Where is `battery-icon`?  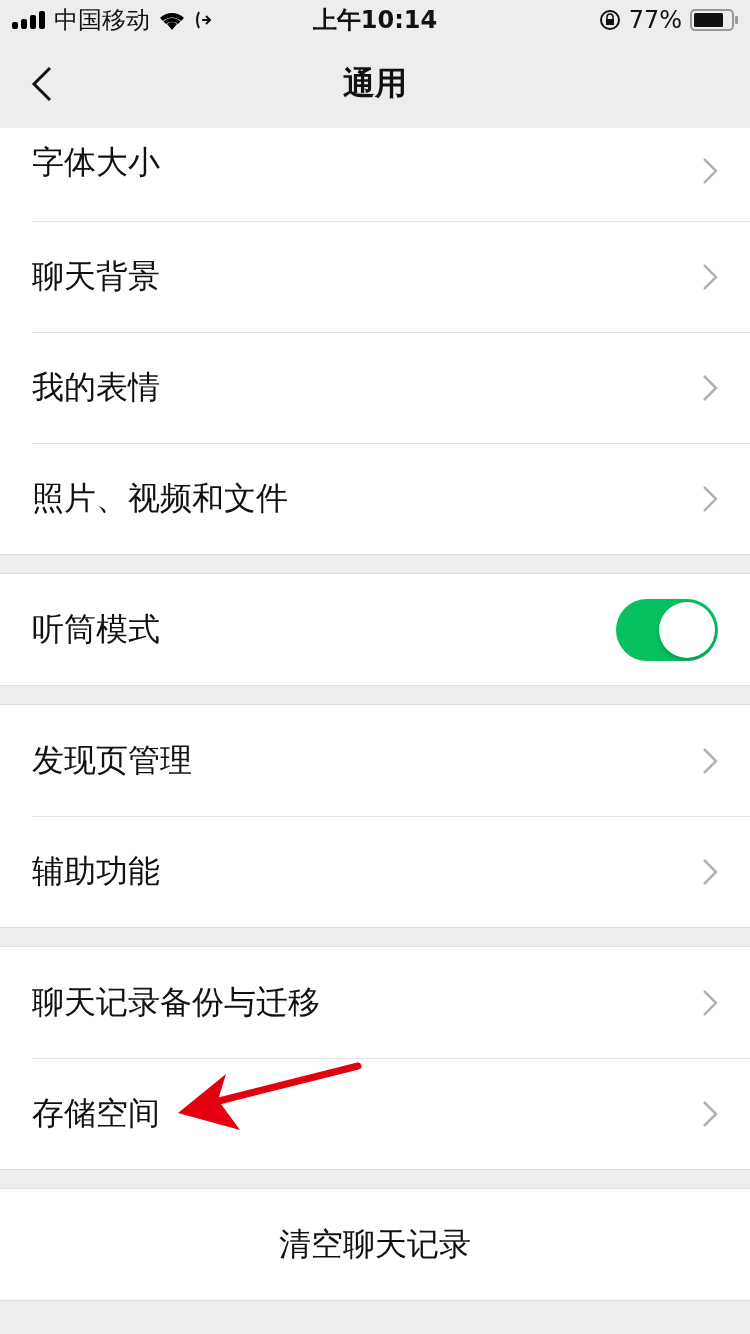 battery-icon is located at coordinates (714, 20).